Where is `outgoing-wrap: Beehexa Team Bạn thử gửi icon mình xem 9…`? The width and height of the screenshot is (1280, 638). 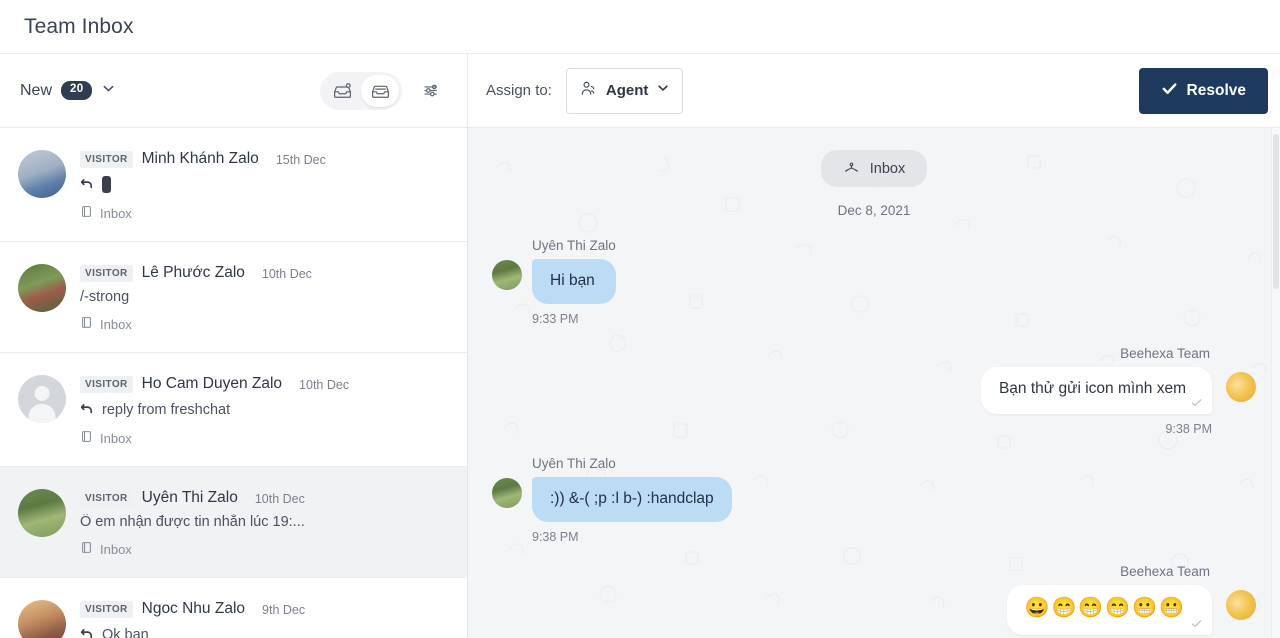 outgoing-wrap: Beehexa Team Bạn thử gửi icon mình xem 9… is located at coordinates (1118, 390).